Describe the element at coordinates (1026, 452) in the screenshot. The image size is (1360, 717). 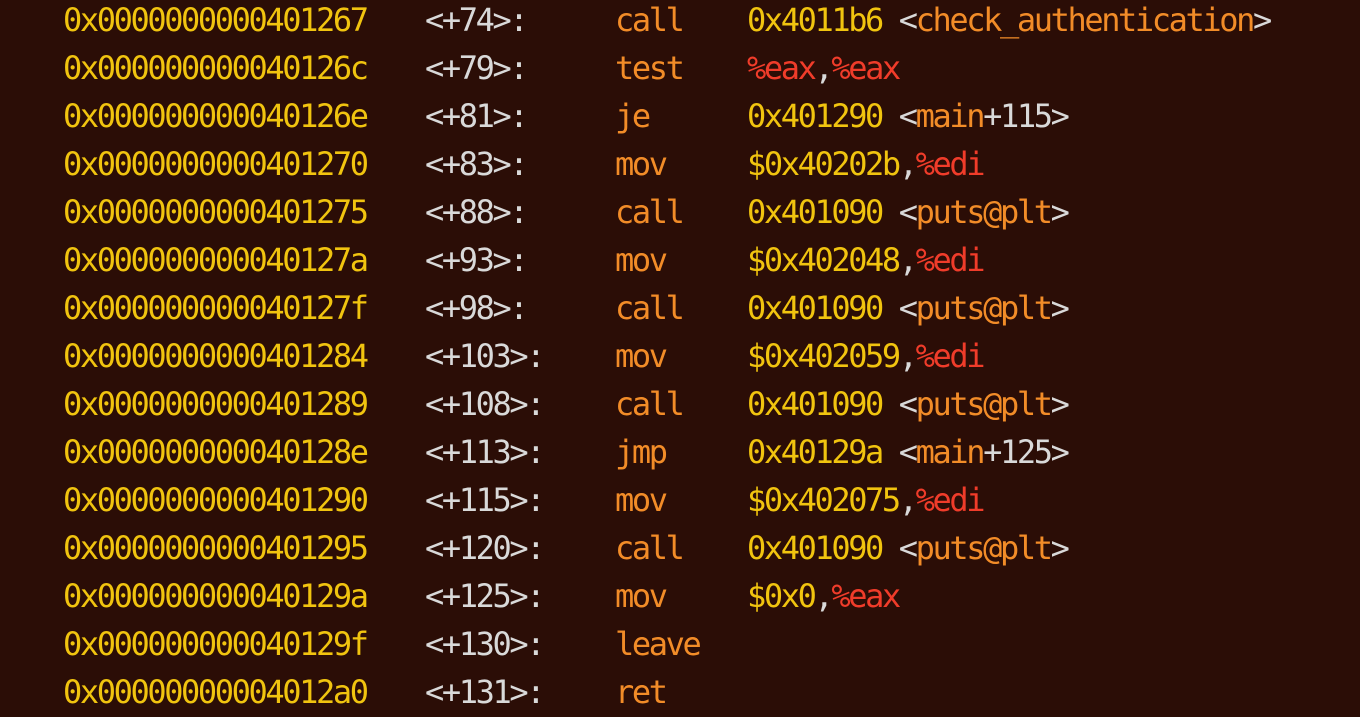
I see `operand-punctuation: +125>` at that location.